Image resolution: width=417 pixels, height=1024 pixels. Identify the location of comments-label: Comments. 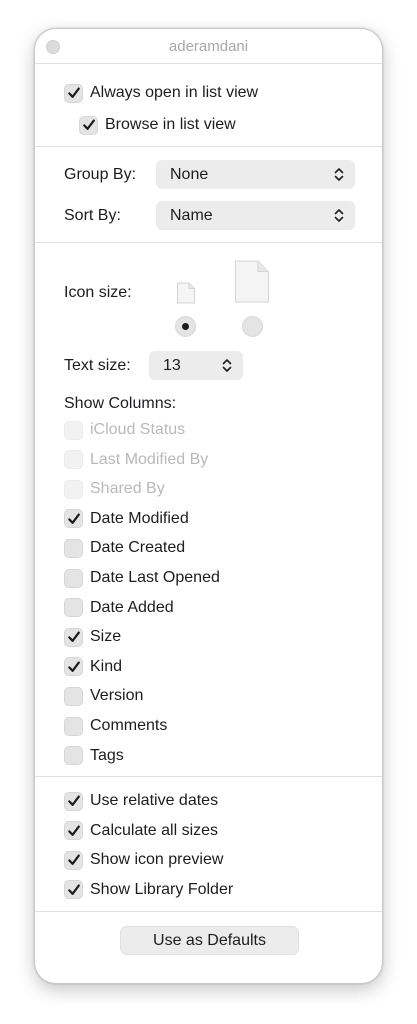
(129, 725).